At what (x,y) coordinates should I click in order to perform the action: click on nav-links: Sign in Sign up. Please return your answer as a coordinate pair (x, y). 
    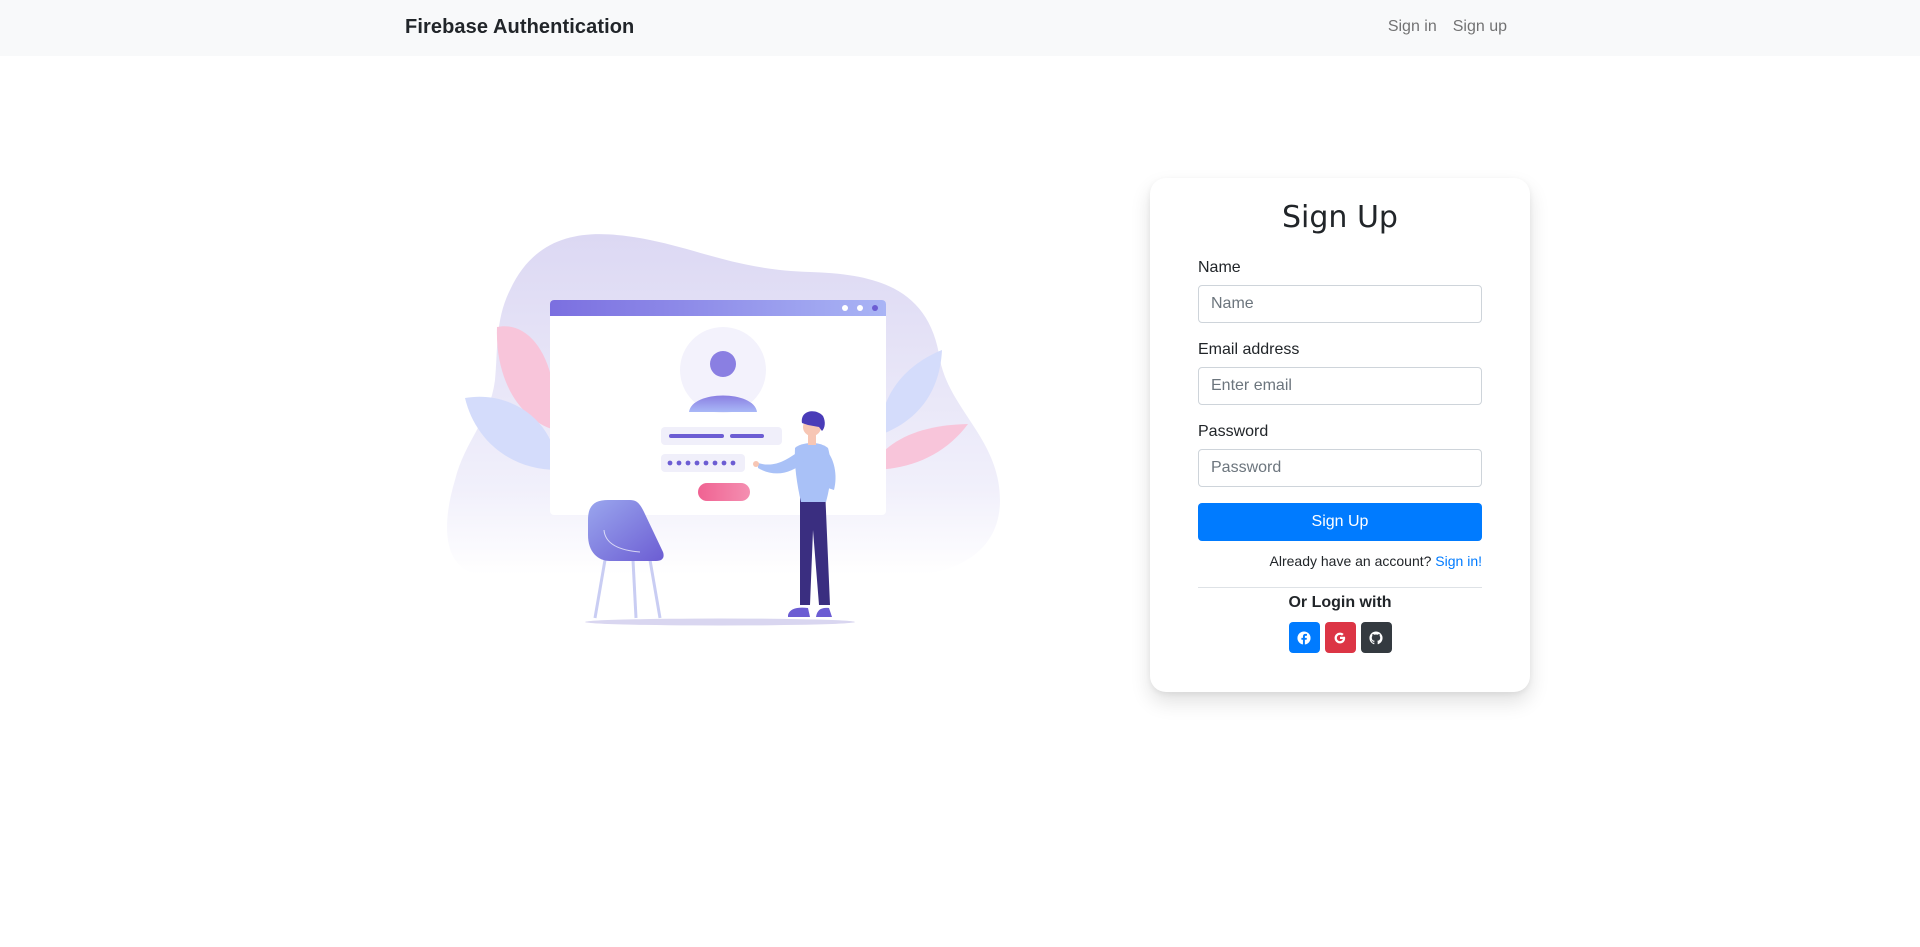
    Looking at the image, I should click on (1447, 27).